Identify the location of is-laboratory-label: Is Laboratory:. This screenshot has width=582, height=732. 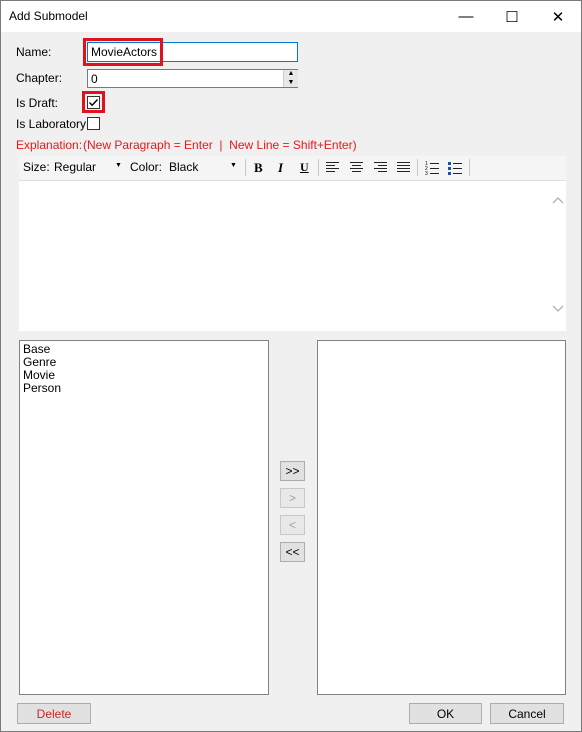
(53, 124).